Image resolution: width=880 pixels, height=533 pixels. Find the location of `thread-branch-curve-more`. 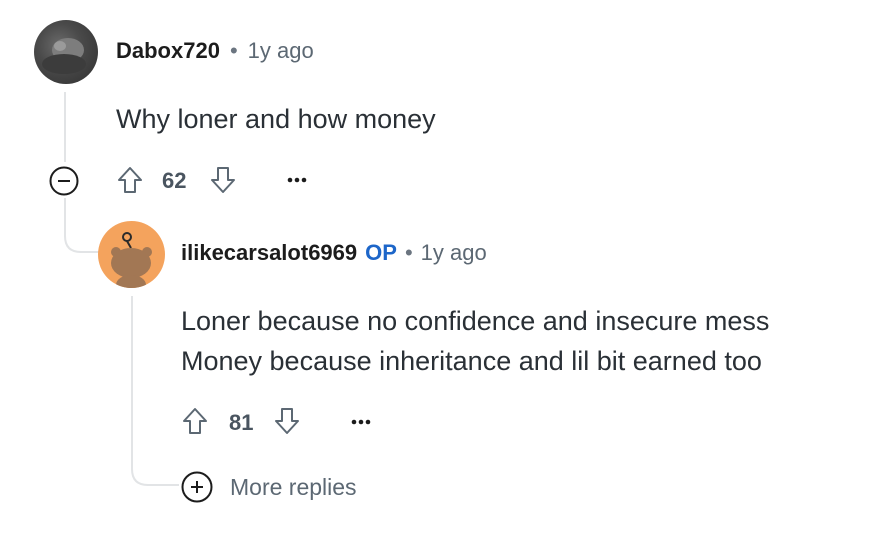

thread-branch-curve-more is located at coordinates (155, 470).